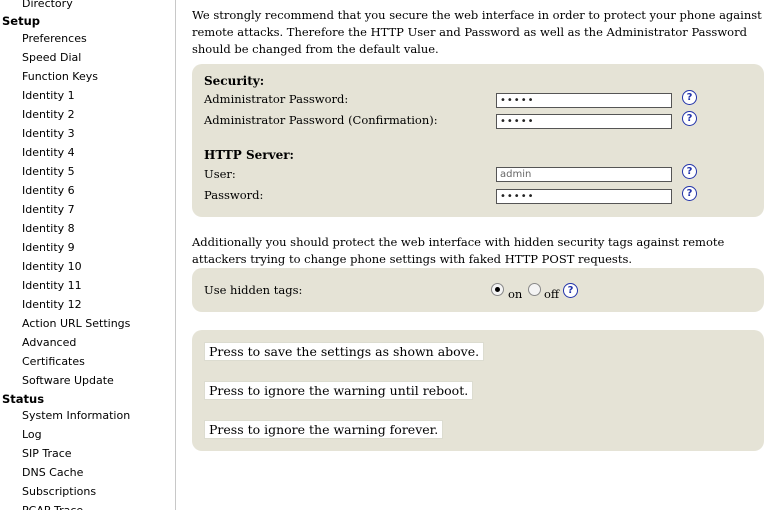 The height and width of the screenshot is (510, 770). I want to click on sidebar-item-subscriptions: Subscriptions, so click(59, 491).